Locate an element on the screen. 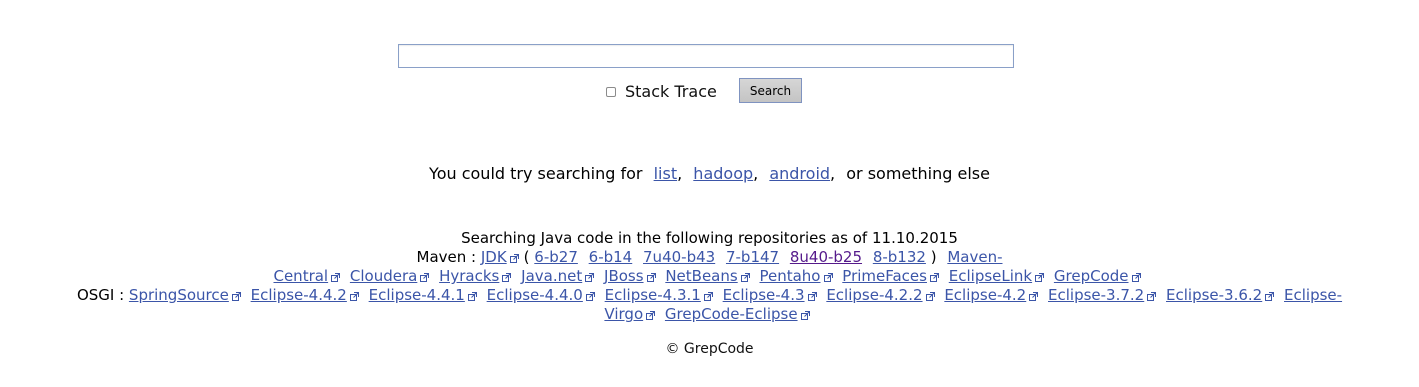 Image resolution: width=1419 pixels, height=387 pixels. repo-link-cloudera: Cloudera is located at coordinates (383, 276).